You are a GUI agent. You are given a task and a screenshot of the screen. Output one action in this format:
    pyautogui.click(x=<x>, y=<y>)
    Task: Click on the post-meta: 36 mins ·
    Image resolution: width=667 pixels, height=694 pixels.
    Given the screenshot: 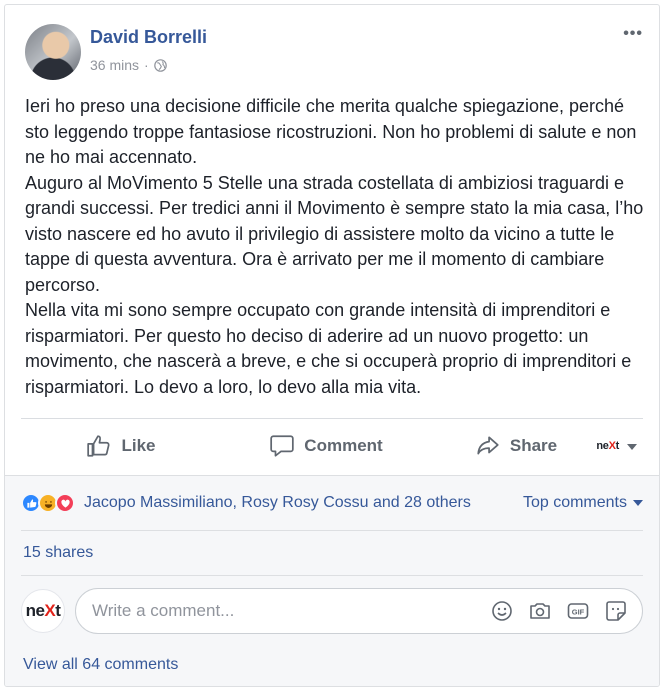 What is the action you would take?
    pyautogui.click(x=128, y=65)
    